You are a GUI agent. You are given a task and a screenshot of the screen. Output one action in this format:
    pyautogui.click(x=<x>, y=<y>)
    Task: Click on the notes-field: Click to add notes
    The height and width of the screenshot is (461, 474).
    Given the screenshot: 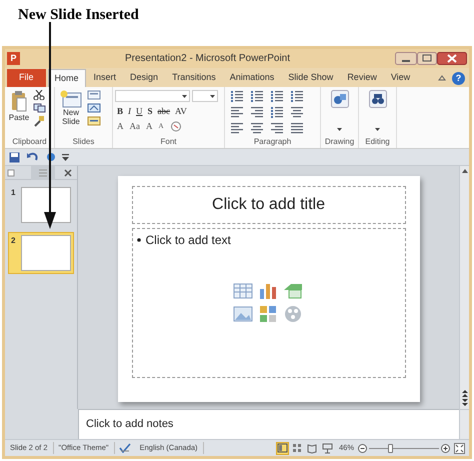 What is the action you would take?
    pyautogui.click(x=269, y=424)
    